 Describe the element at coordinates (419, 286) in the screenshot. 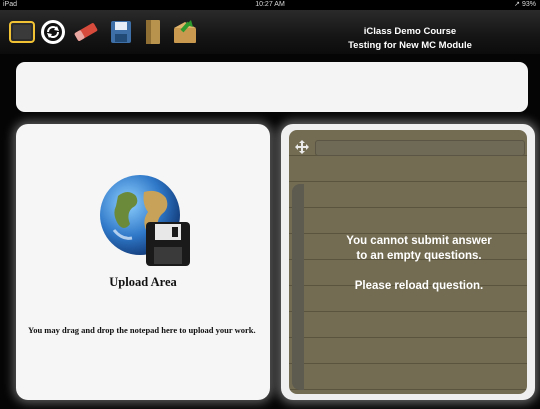

I see `reload-message: Please reload question.` at that location.